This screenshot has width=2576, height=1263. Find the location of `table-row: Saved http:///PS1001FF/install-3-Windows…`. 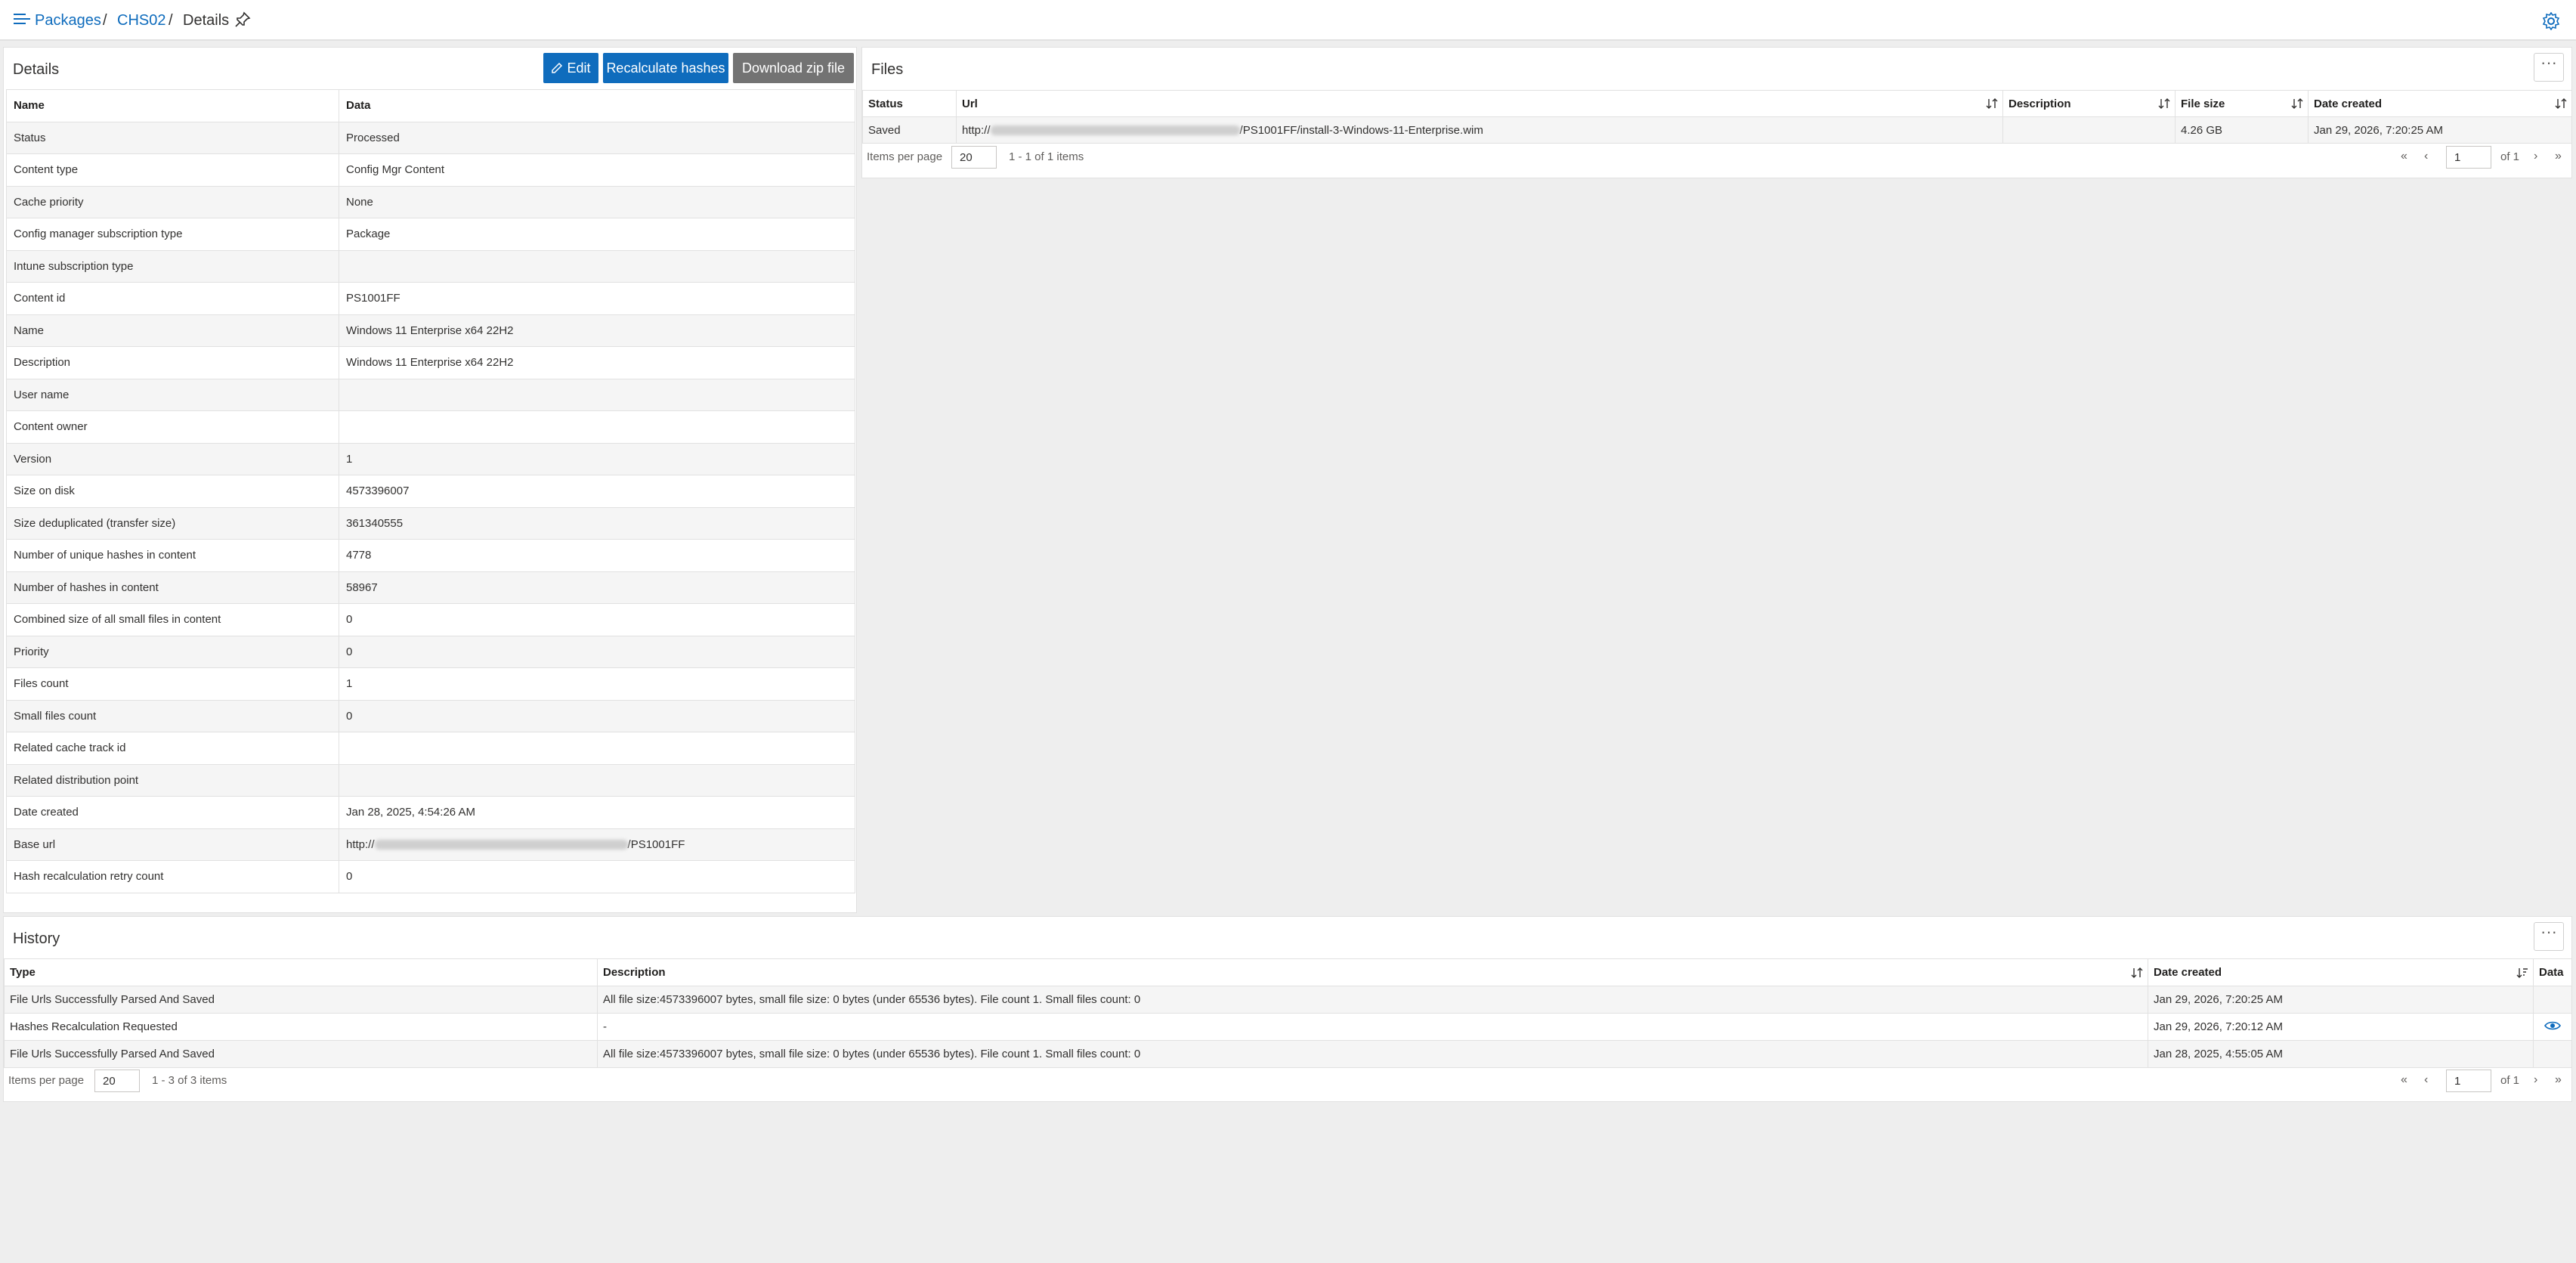

table-row: Saved http:///PS1001FF/install-3-Windows… is located at coordinates (1717, 130).